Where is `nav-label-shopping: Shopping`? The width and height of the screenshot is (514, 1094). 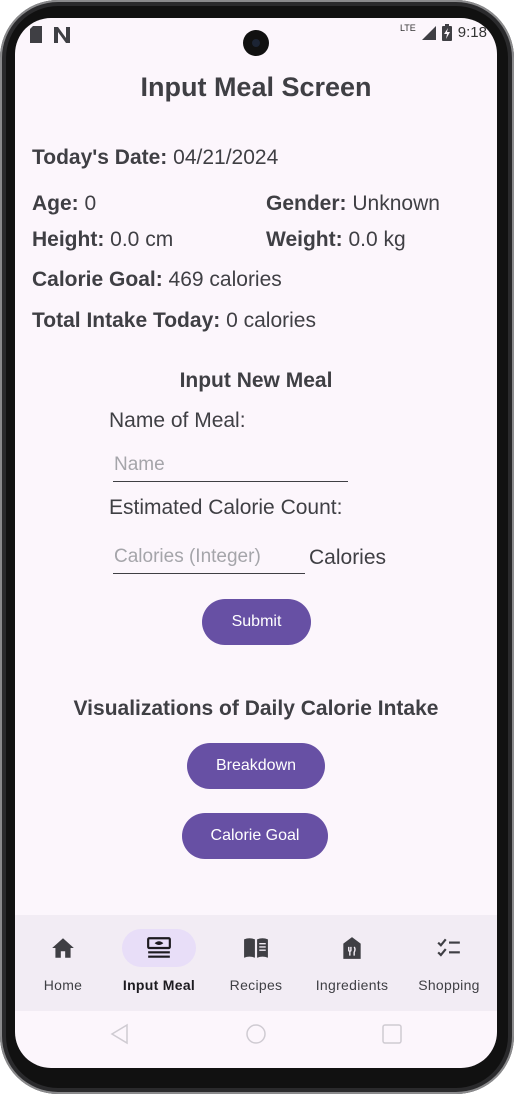
nav-label-shopping: Shopping is located at coordinates (449, 985).